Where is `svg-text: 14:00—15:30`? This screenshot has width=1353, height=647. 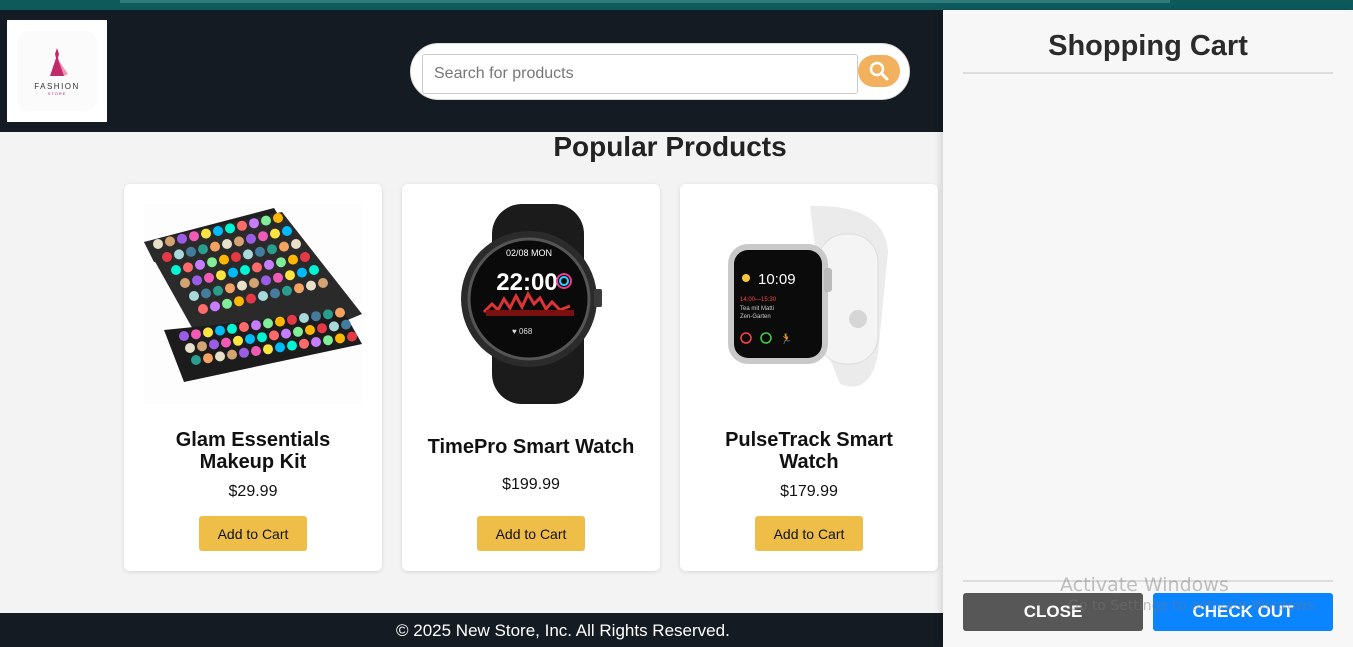 svg-text: 14:00—15:30 is located at coordinates (758, 300).